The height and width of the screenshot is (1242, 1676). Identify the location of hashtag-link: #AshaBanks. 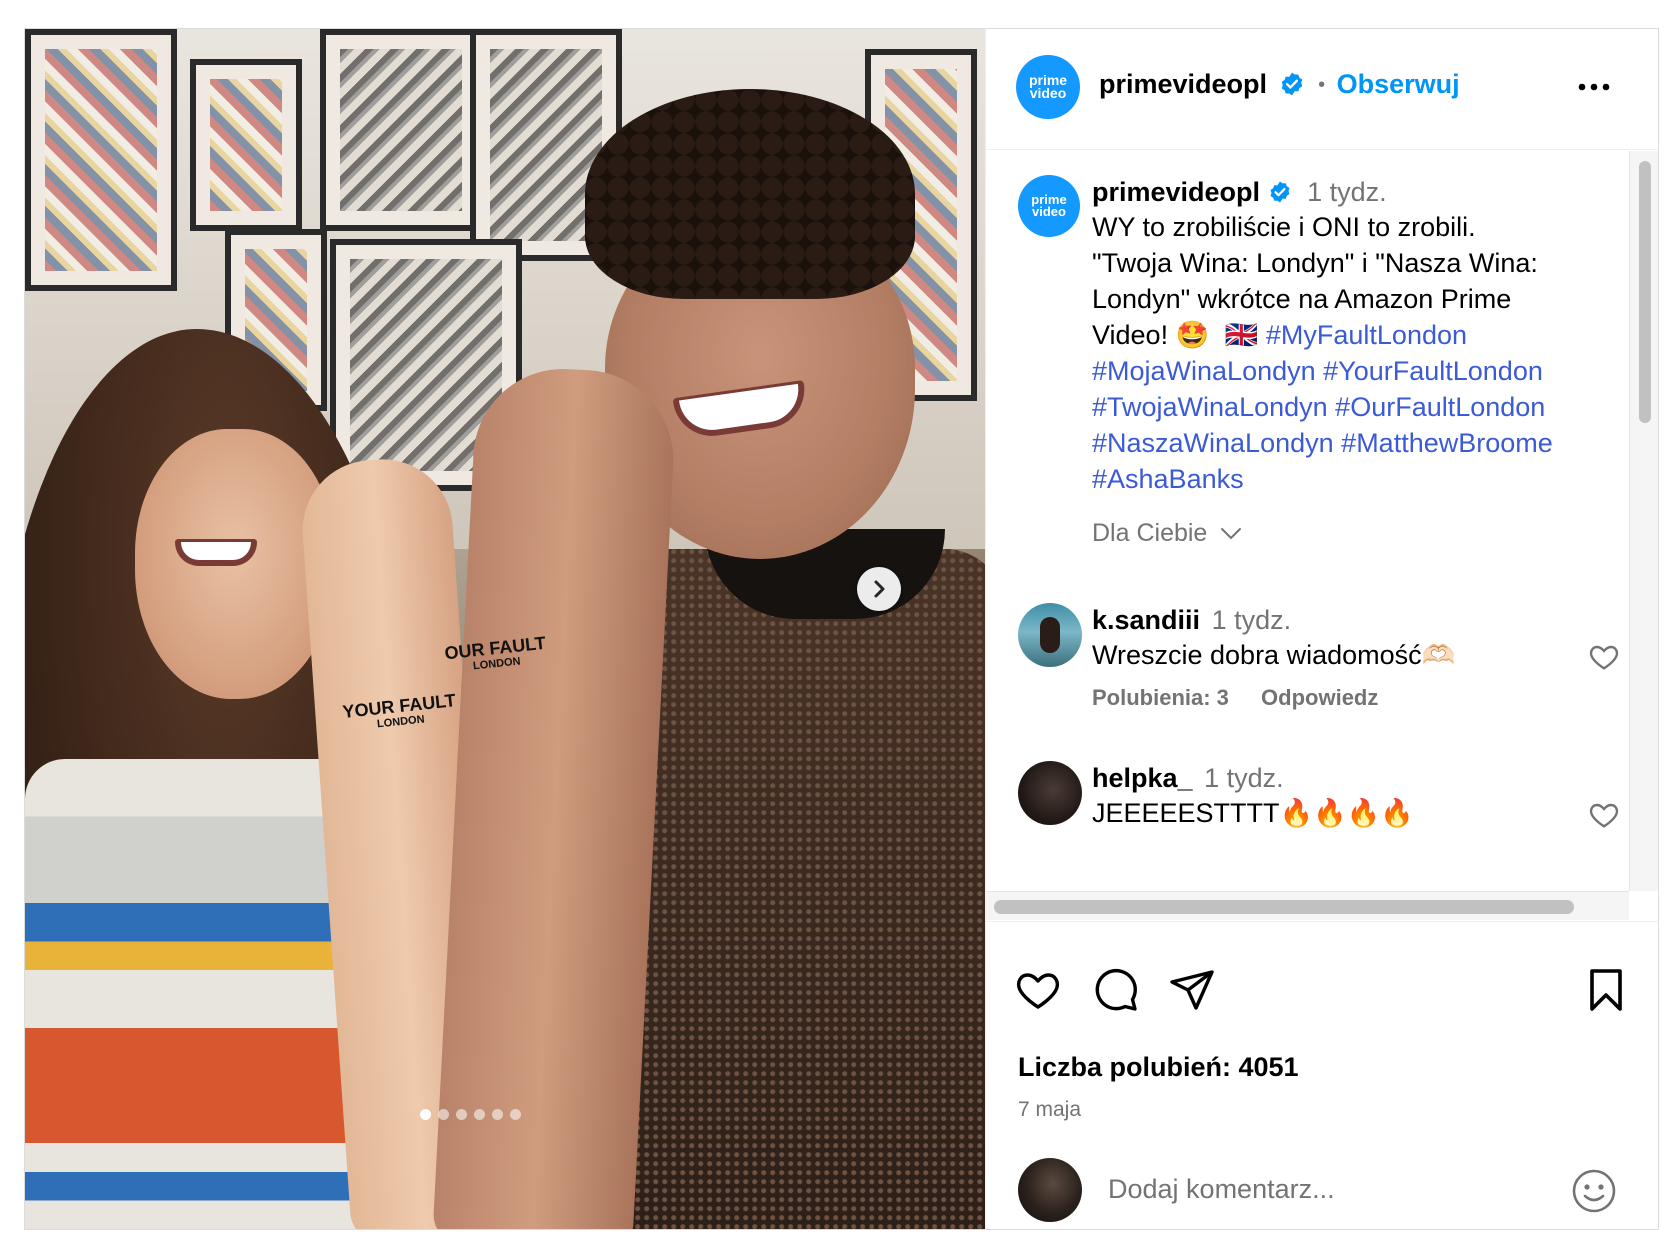
(1168, 479).